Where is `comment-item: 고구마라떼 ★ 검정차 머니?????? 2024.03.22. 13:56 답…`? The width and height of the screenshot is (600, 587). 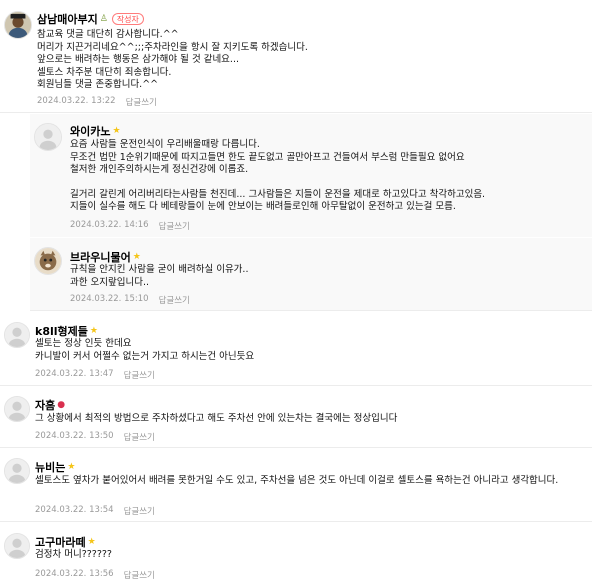
comment-item: 고구마라떼 ★ 검정차 머니?????? 2024.03.22. 13:56 답… is located at coordinates (296, 555).